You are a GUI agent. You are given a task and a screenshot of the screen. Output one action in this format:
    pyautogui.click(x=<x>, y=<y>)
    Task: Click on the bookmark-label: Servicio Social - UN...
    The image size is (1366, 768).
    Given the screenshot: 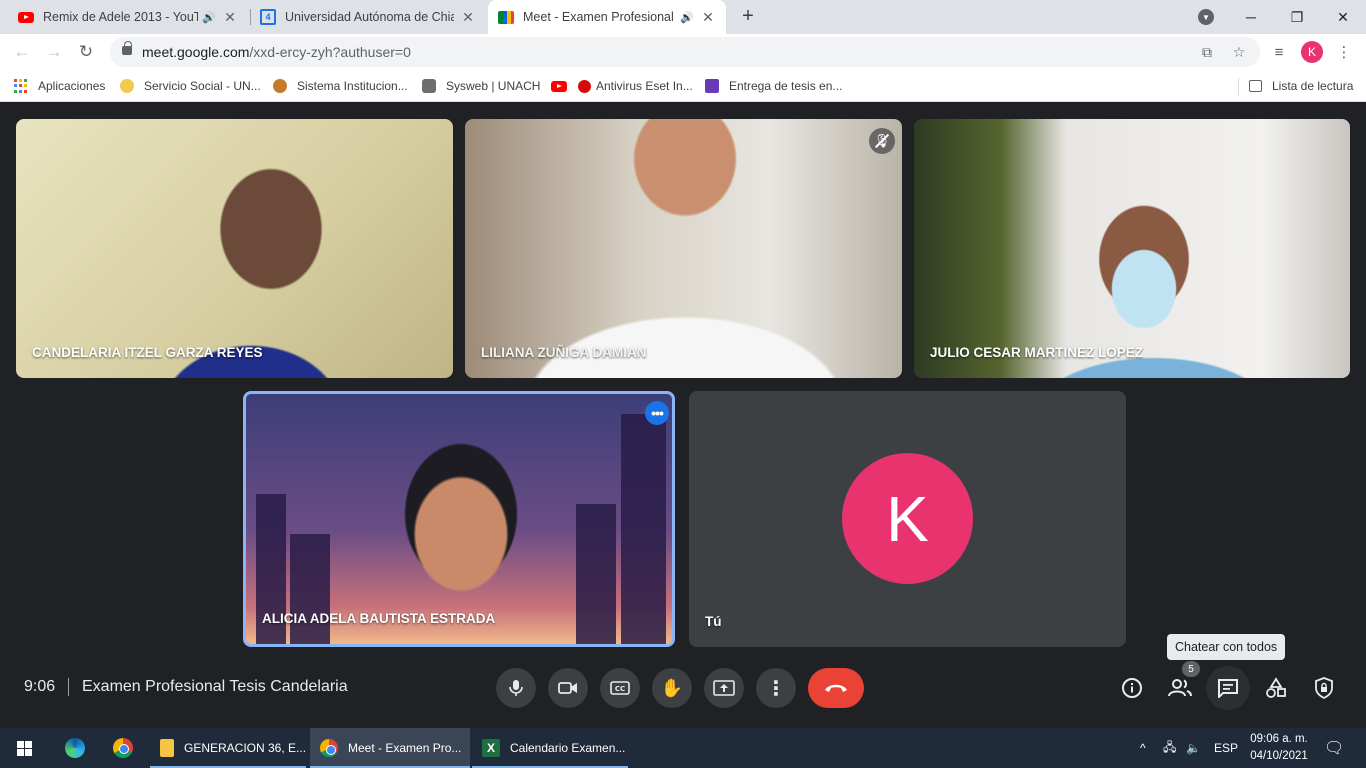 What is the action you would take?
    pyautogui.click(x=202, y=86)
    